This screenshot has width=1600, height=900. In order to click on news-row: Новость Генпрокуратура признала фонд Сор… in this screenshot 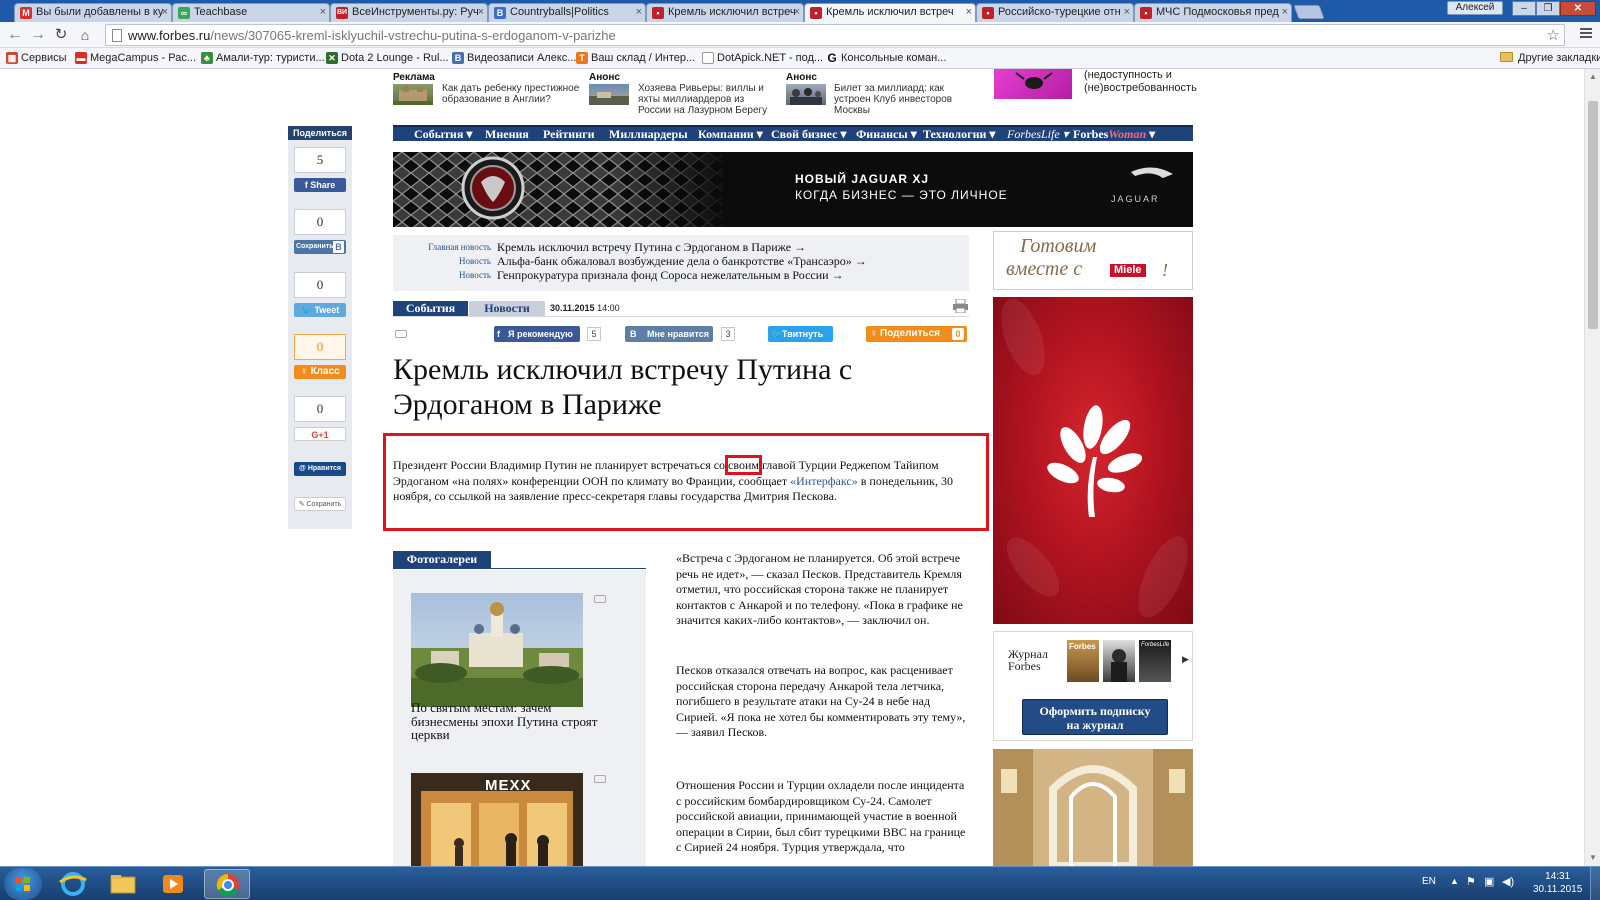, I will do `click(681, 275)`.